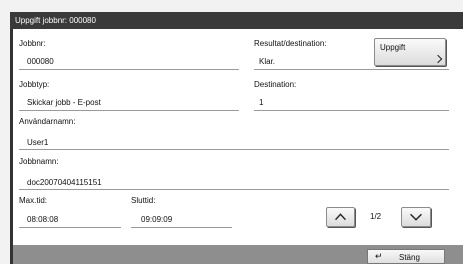  What do you see at coordinates (290, 43) in the screenshot?
I see `resultat-label: Resultat/destination:` at bounding box center [290, 43].